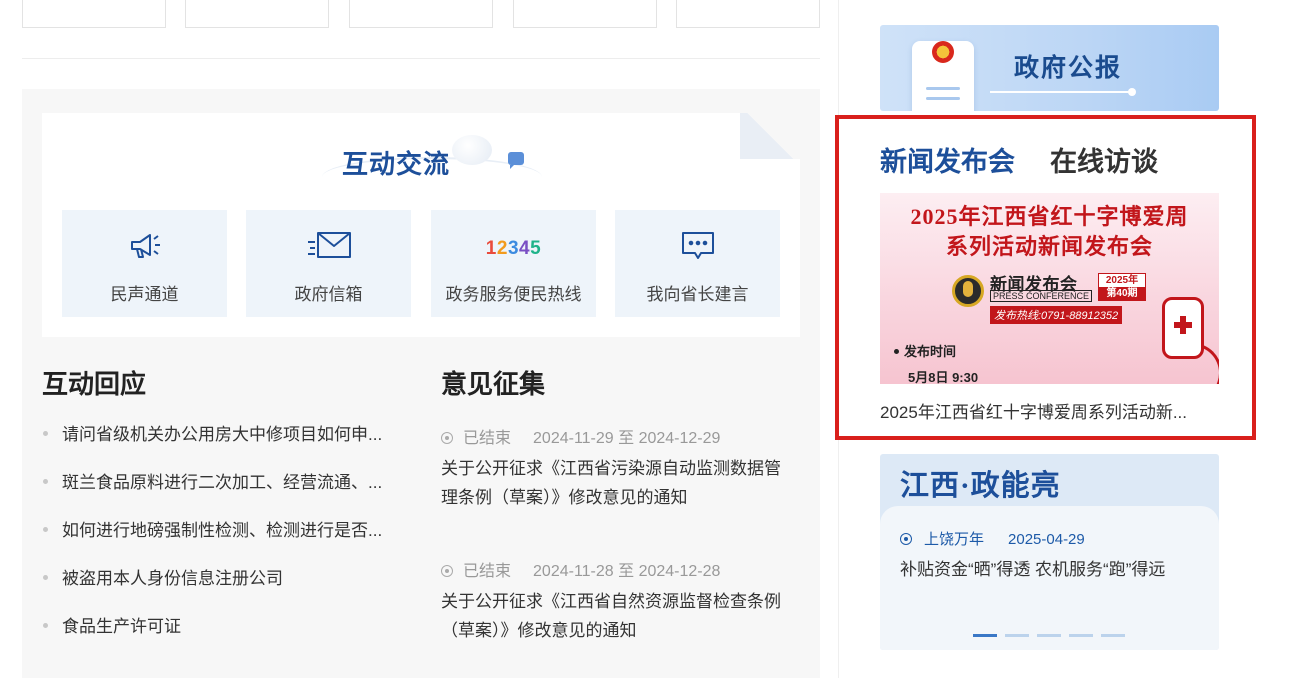 The image size is (1299, 678). What do you see at coordinates (94, 384) in the screenshot?
I see `responses-title: 互动回应` at bounding box center [94, 384].